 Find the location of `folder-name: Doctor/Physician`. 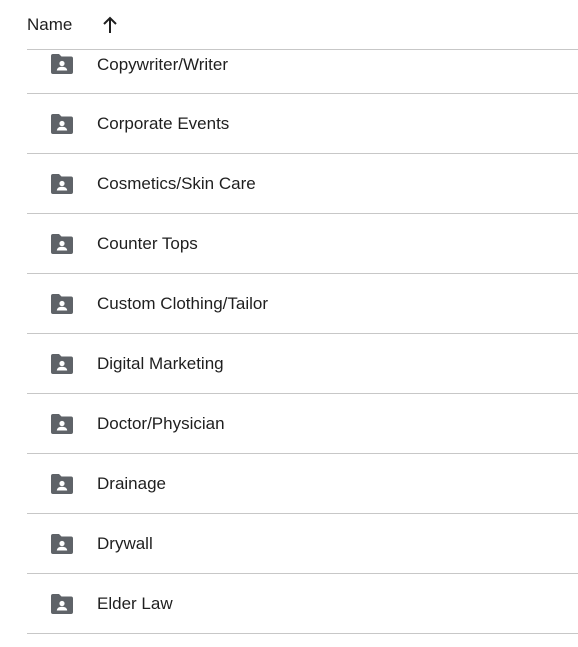

folder-name: Doctor/Physician is located at coordinates (161, 423).